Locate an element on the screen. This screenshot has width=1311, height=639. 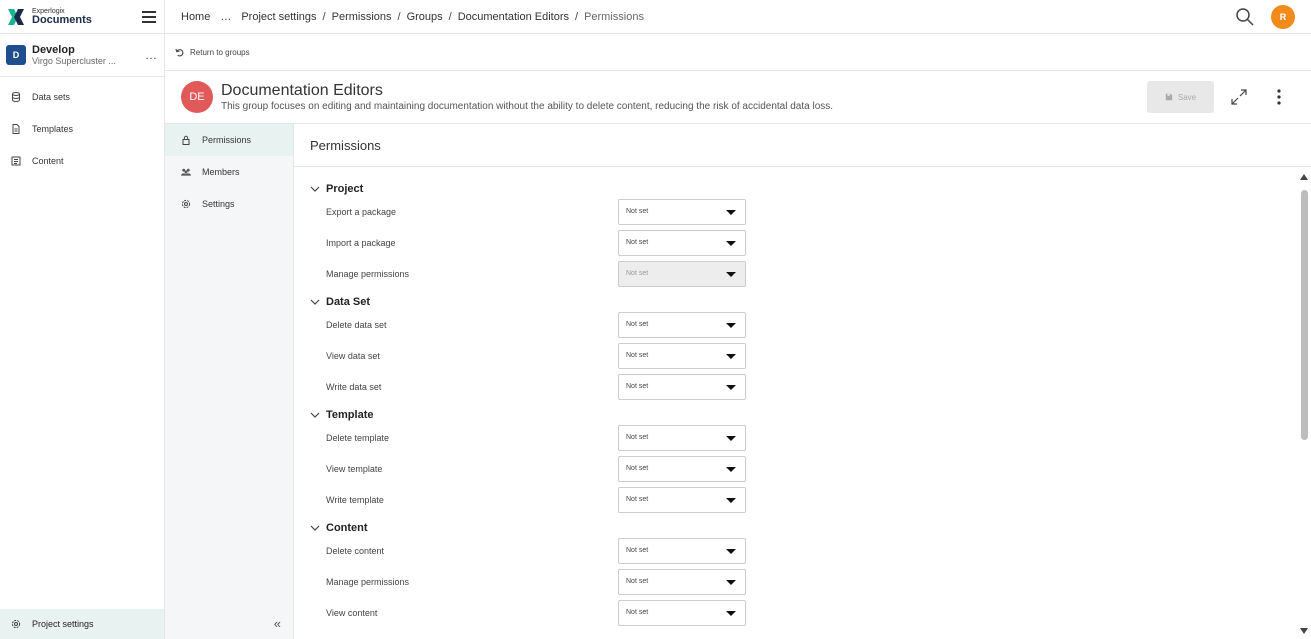
save-button: Save is located at coordinates (1180, 97).